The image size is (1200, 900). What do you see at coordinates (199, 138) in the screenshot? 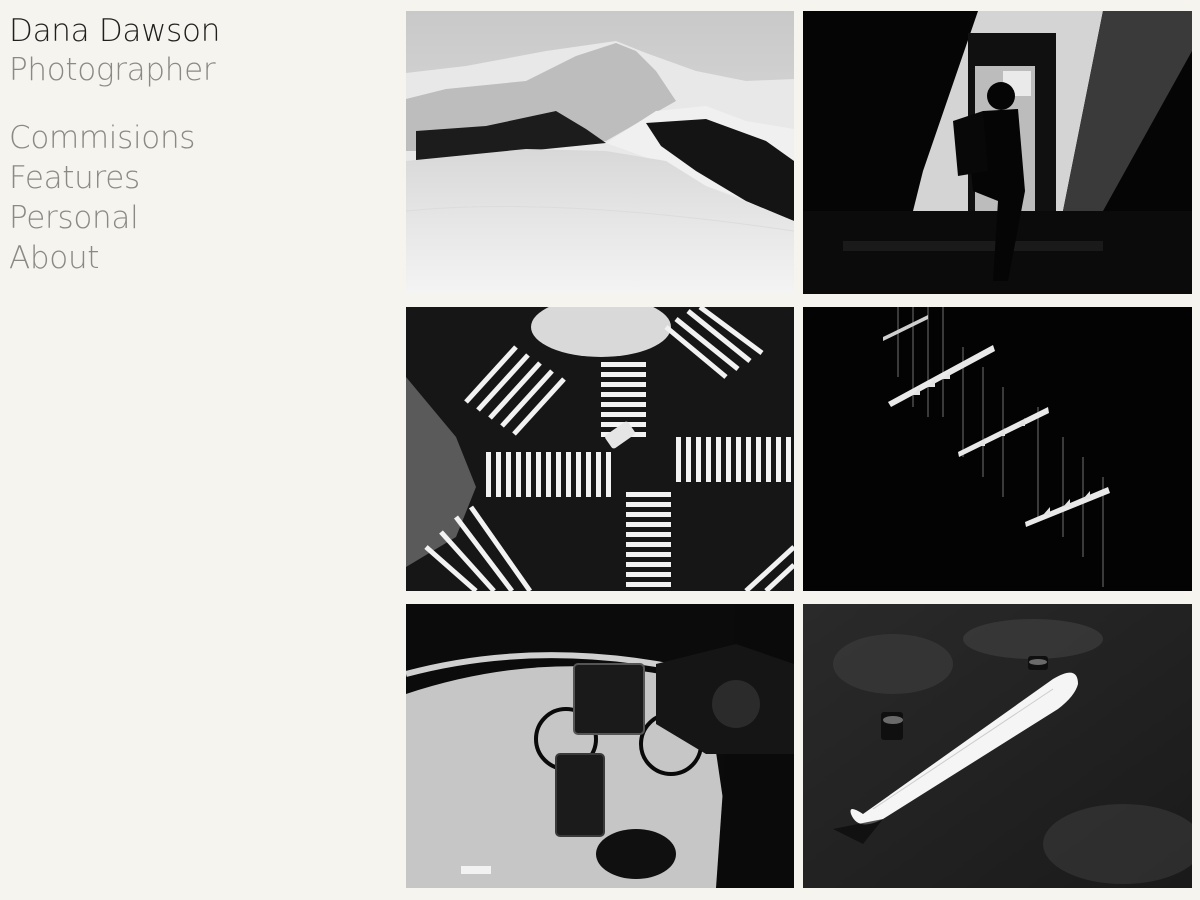
I see `nav-item-commisions: Commisions` at bounding box center [199, 138].